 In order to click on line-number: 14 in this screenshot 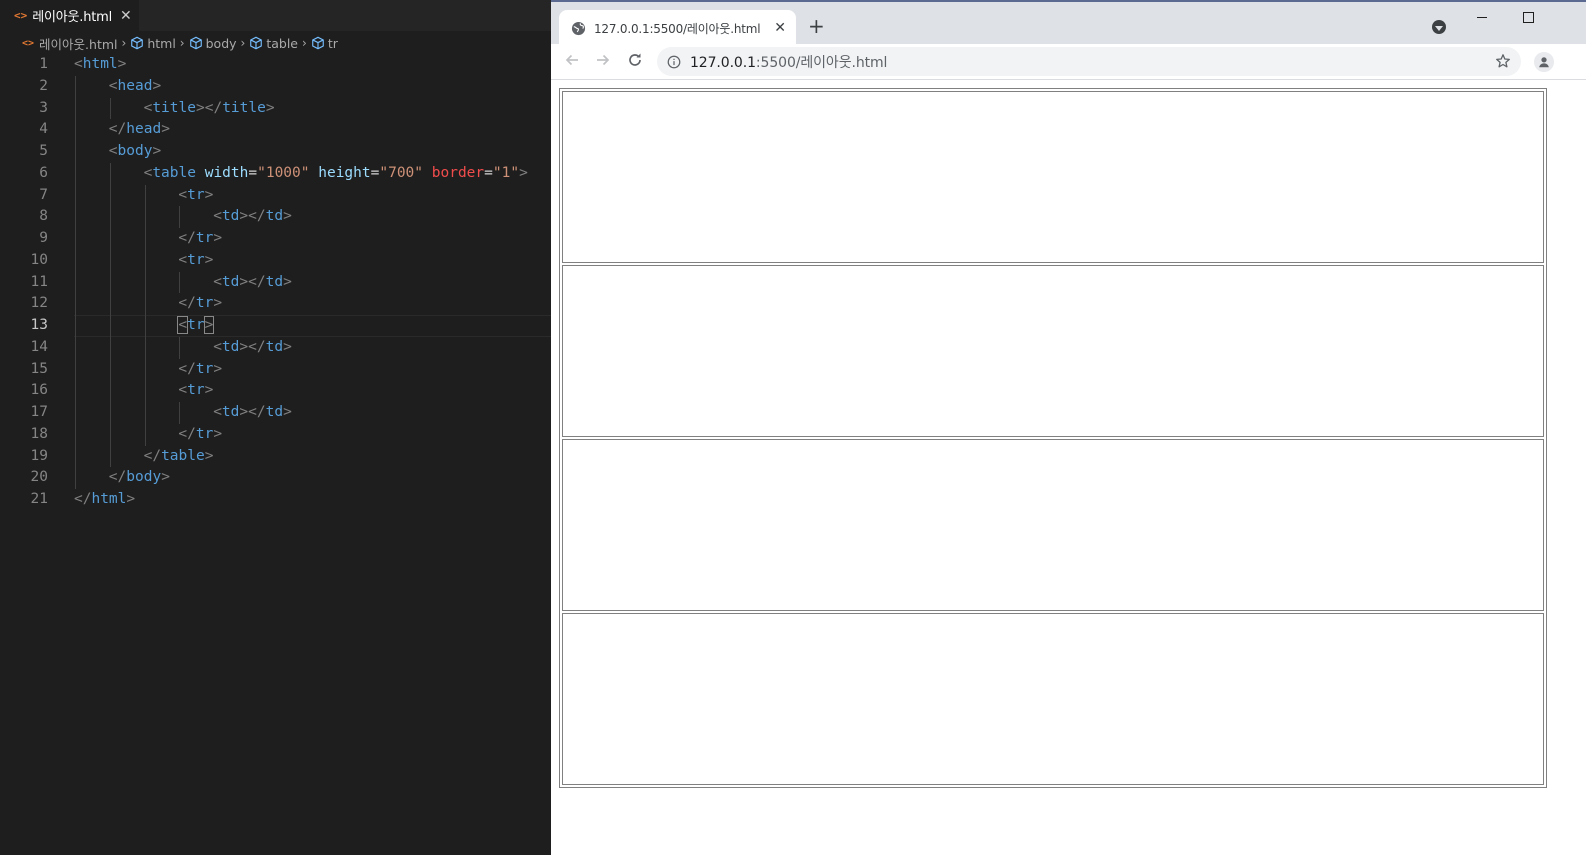, I will do `click(39, 346)`.